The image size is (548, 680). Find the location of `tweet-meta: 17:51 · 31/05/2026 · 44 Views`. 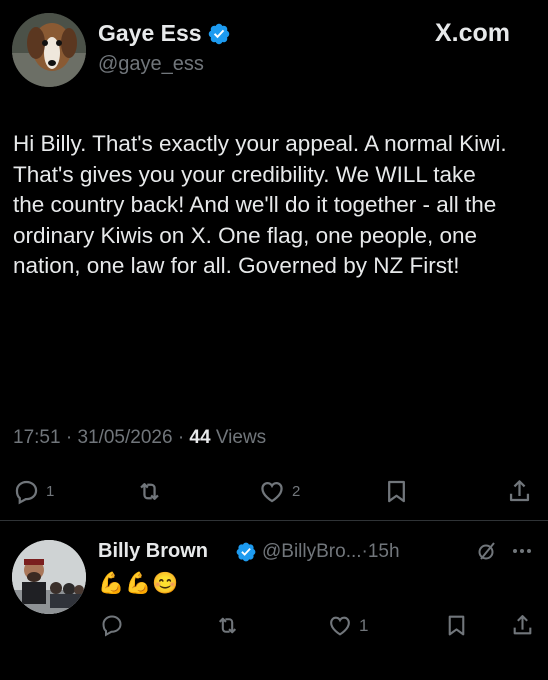

tweet-meta: 17:51 · 31/05/2026 · 44 Views is located at coordinates (139, 438).